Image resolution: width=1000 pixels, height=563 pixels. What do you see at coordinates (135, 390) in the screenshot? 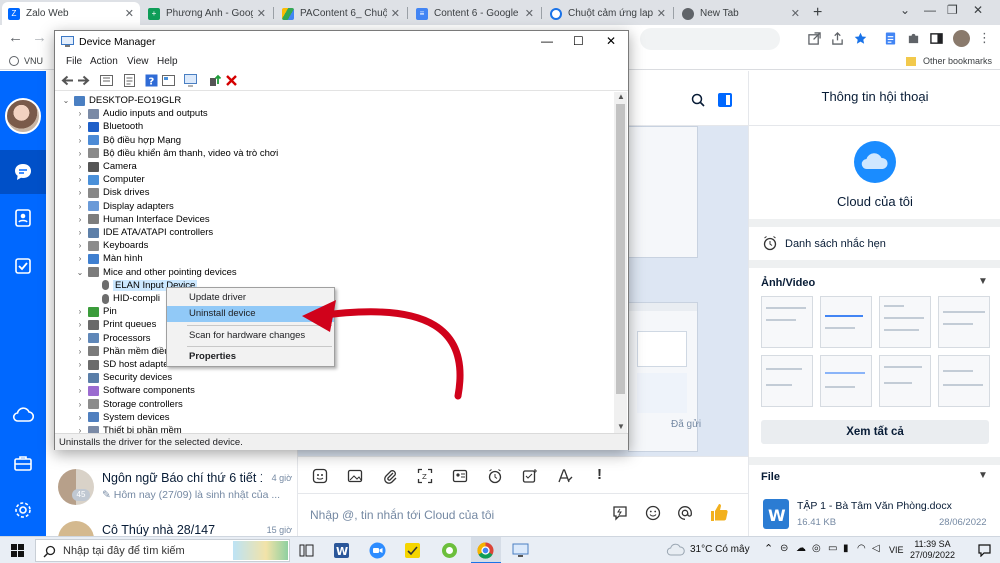
I see `tree-category: › Software components` at bounding box center [135, 390].